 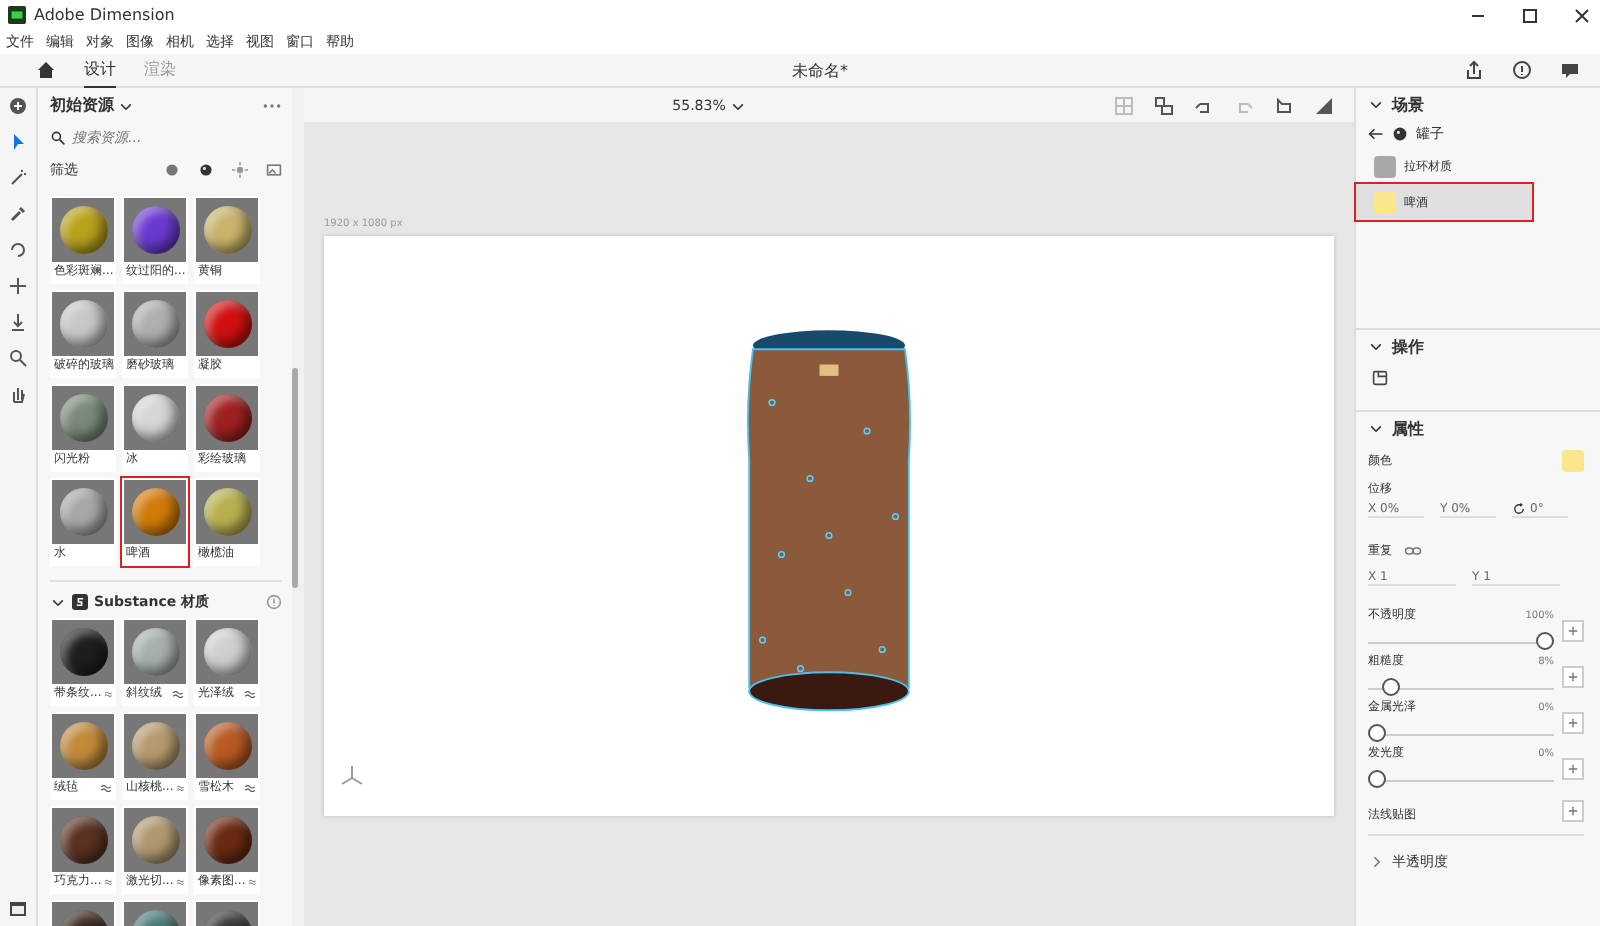 I want to click on camera-view-icon, so click(x=1164, y=105).